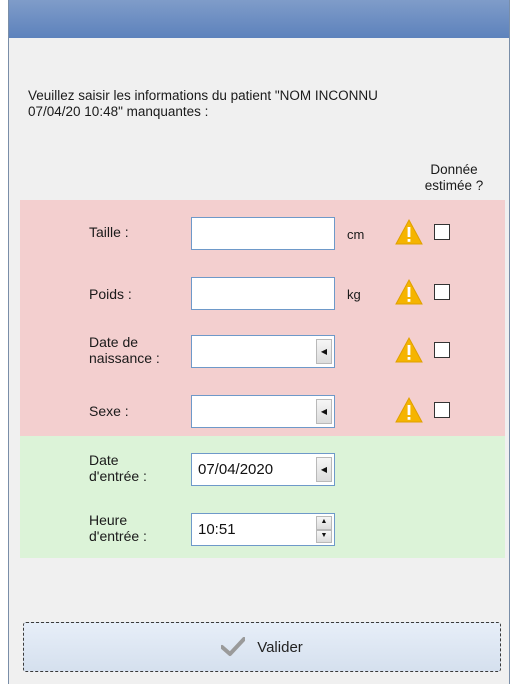 The height and width of the screenshot is (684, 510). What do you see at coordinates (259, 19) in the screenshot?
I see `title-bar` at bounding box center [259, 19].